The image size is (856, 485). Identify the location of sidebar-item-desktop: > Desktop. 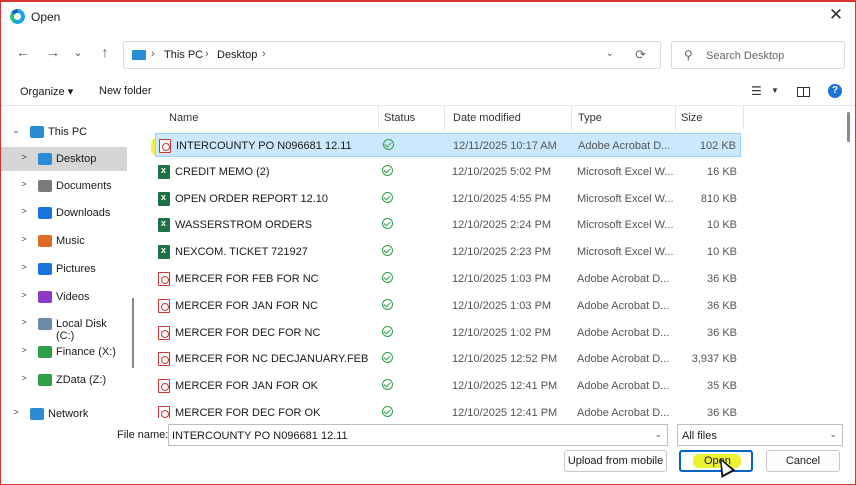
(64, 159).